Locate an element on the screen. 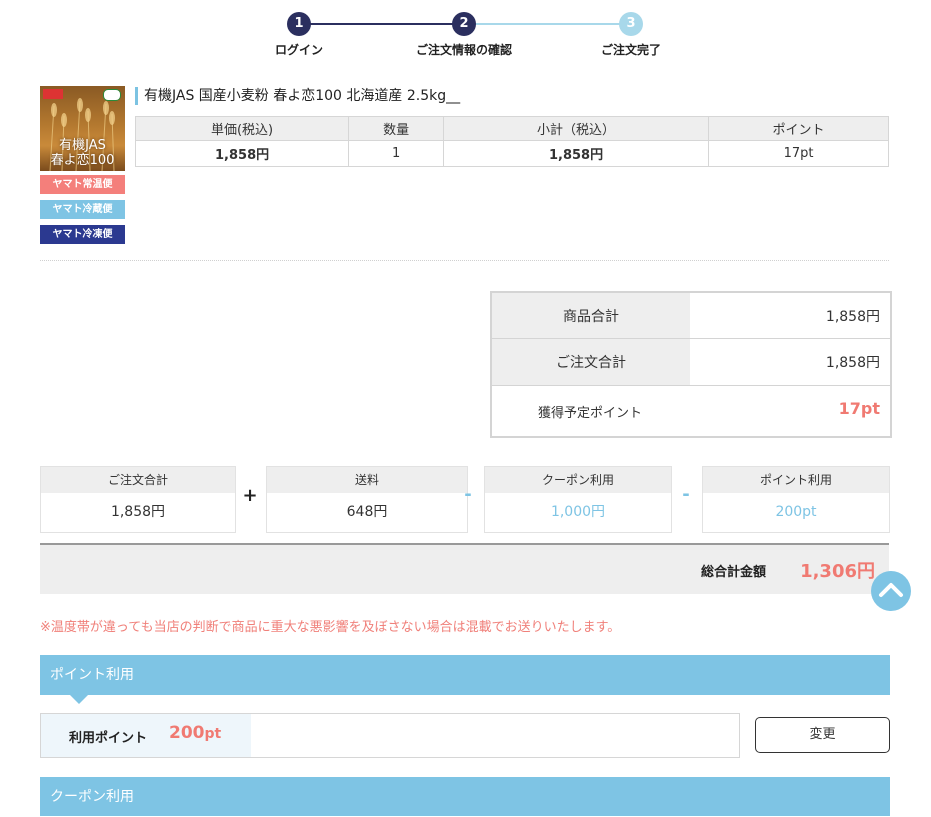 The image size is (931, 817). header-quantity: 数量 is located at coordinates (396, 128).